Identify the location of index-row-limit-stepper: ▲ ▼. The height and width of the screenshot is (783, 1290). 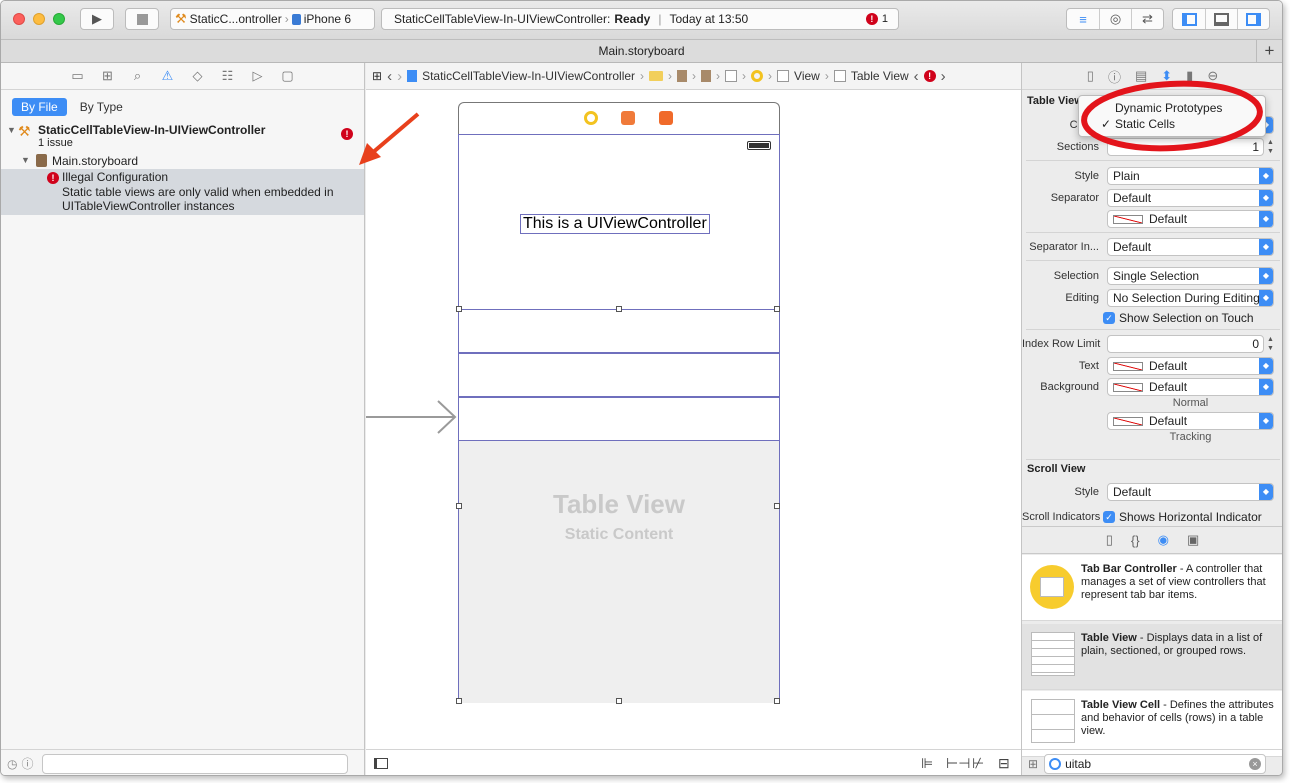
(1270, 344).